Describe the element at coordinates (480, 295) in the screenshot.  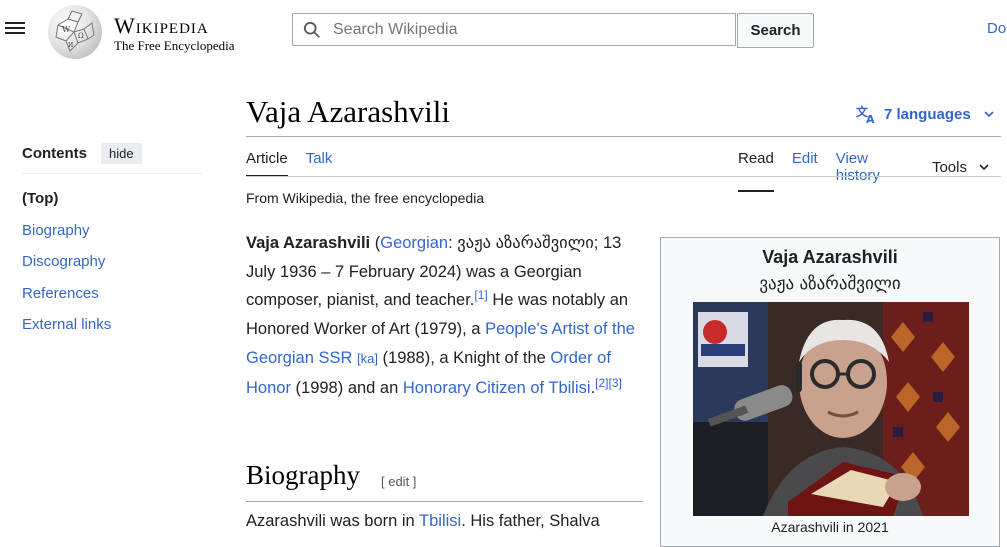
I see `reference-link-1: [1]` at that location.